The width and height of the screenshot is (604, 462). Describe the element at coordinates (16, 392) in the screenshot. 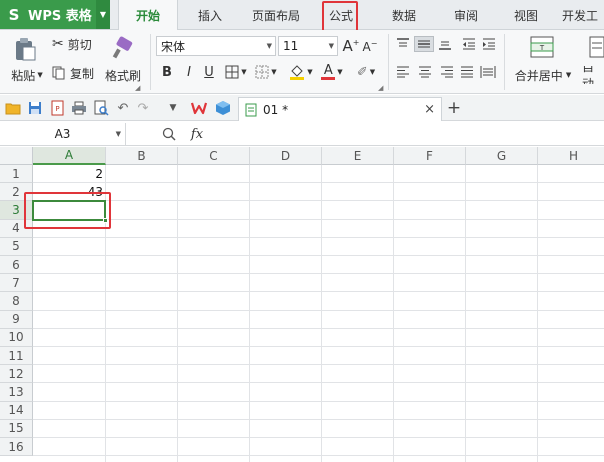

I see `row-header-13: 13` at that location.